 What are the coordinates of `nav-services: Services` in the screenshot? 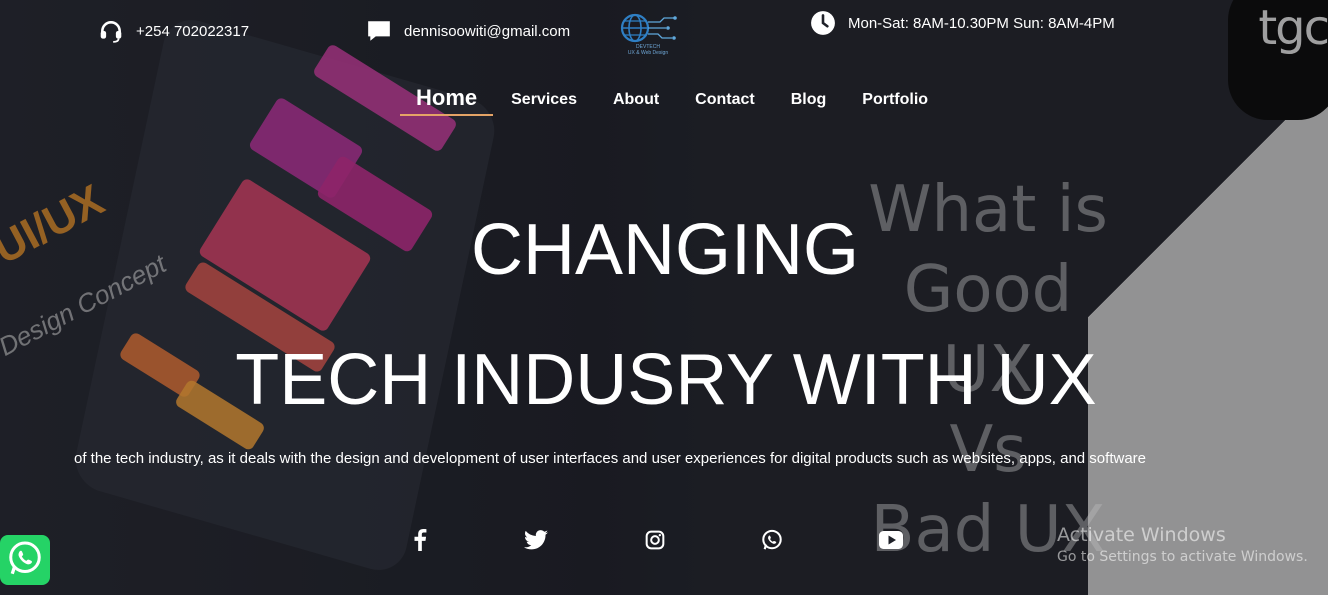 It's located at (544, 100).